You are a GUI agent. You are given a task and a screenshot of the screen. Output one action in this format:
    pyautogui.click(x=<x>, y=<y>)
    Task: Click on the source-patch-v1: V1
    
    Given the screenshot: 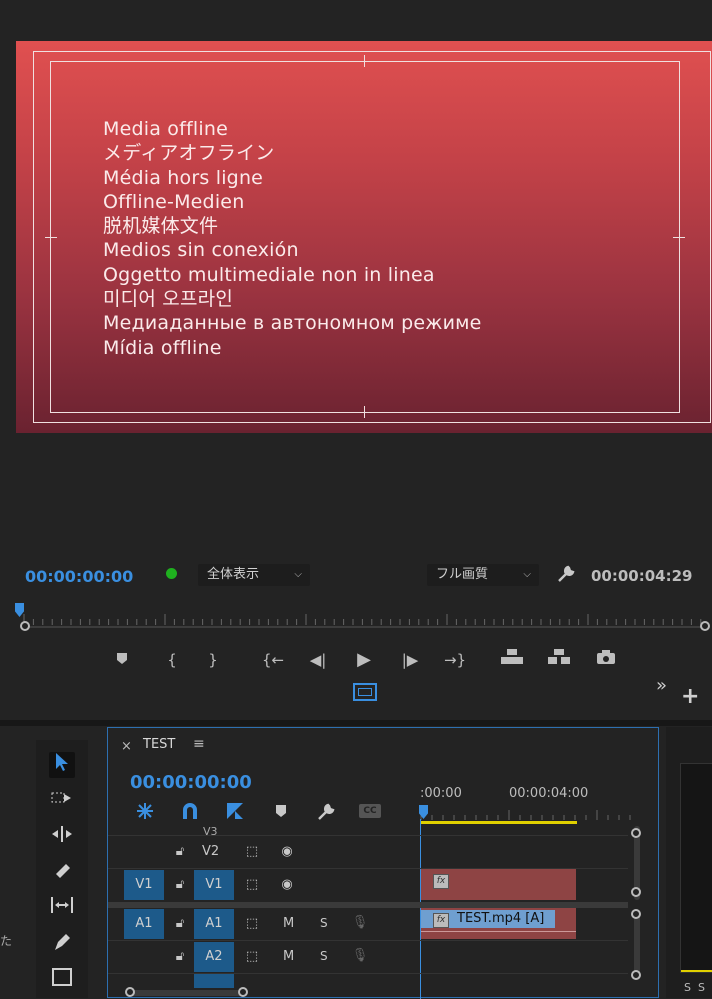 What is the action you would take?
    pyautogui.click(x=144, y=885)
    